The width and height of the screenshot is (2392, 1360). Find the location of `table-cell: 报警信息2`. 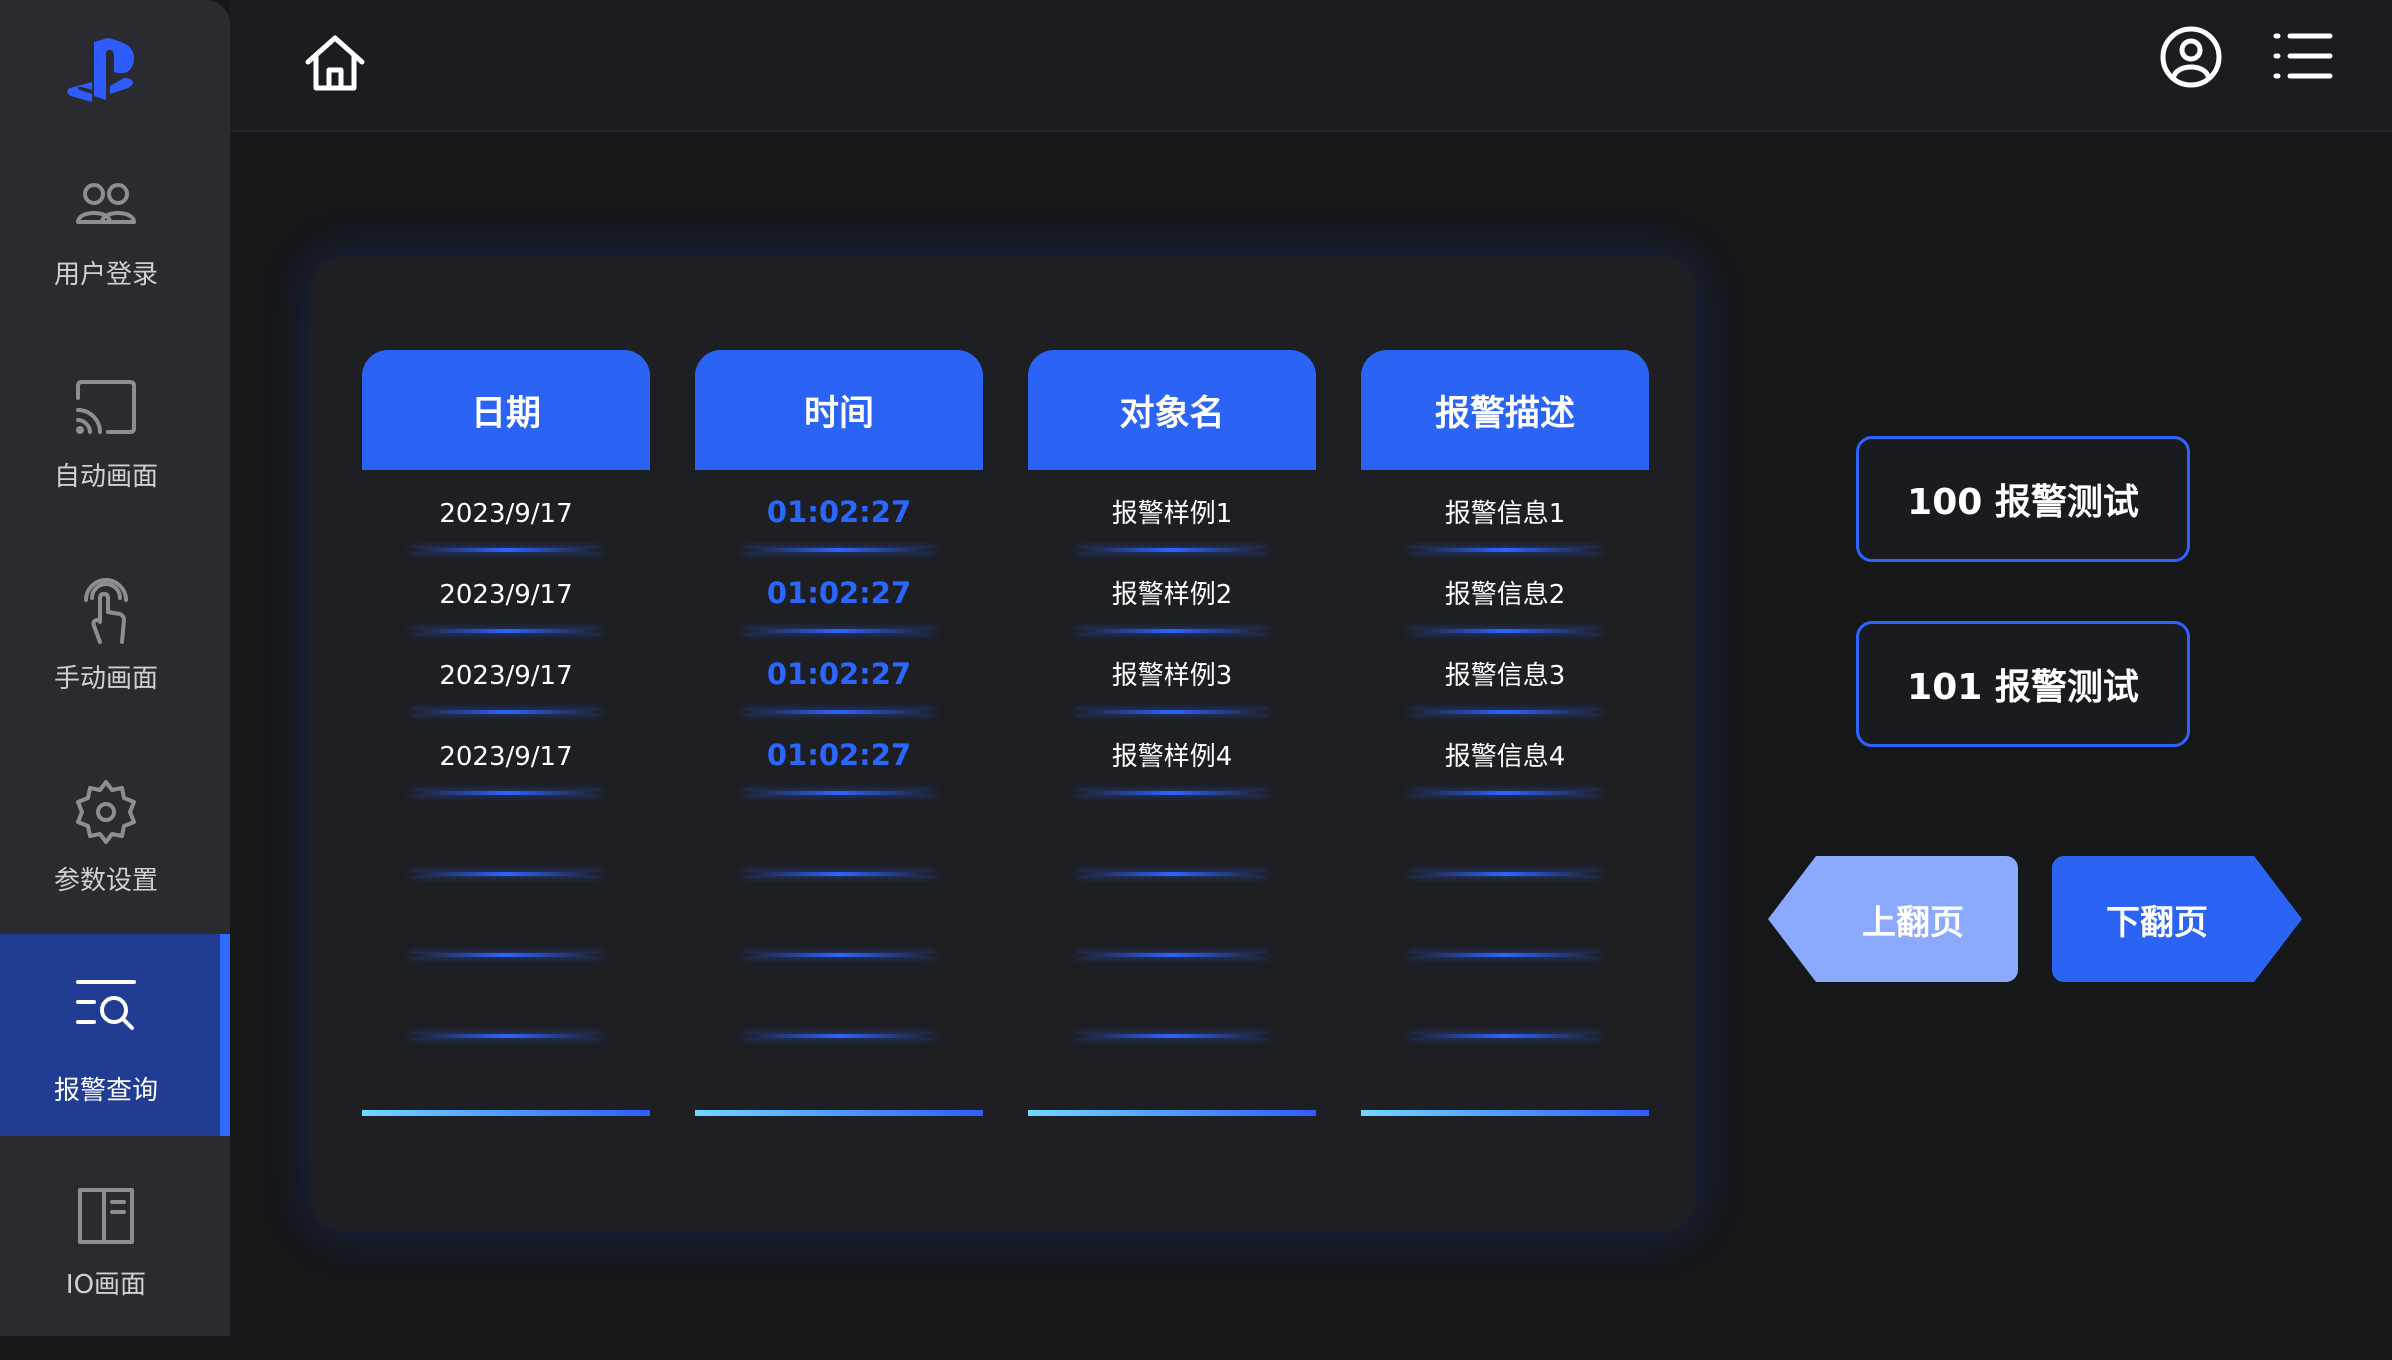

table-cell: 报警信息2 is located at coordinates (1505, 595).